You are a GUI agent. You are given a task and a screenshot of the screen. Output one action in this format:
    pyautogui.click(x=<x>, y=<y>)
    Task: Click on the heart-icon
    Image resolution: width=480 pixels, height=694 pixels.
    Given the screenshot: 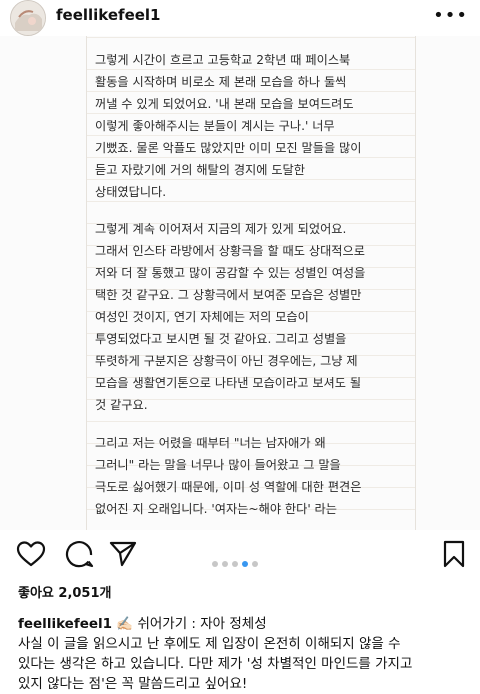 What is the action you would take?
    pyautogui.click(x=31, y=556)
    